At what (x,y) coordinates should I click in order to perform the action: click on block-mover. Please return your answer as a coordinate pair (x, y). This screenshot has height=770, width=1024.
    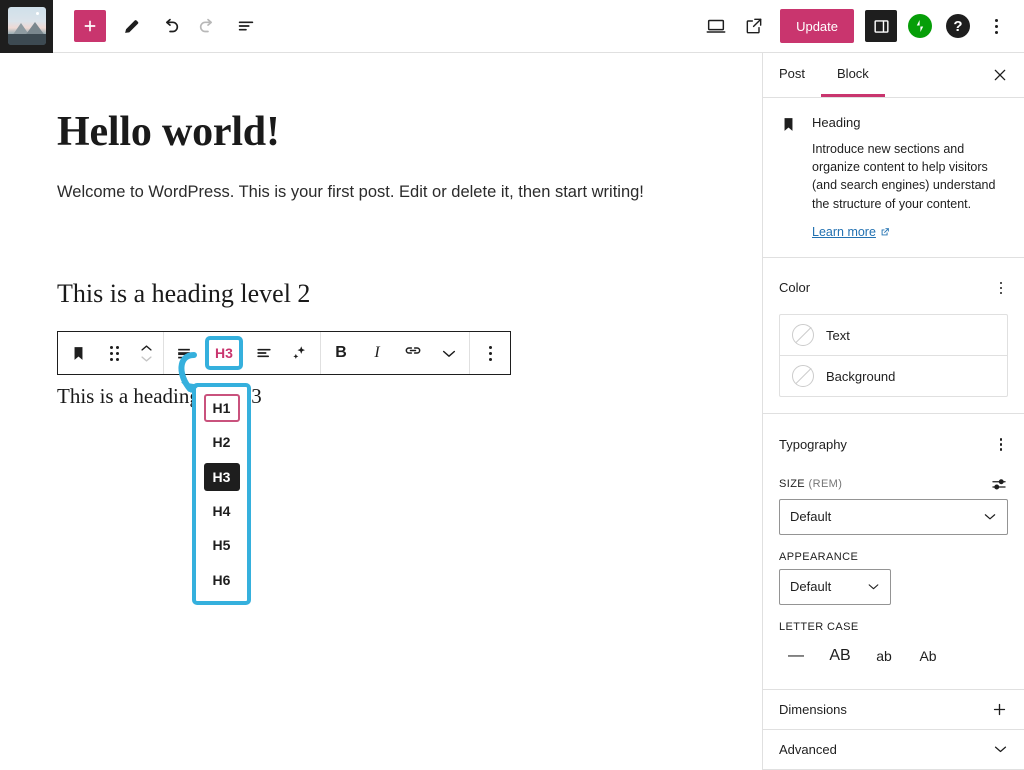
    Looking at the image, I should click on (146, 353).